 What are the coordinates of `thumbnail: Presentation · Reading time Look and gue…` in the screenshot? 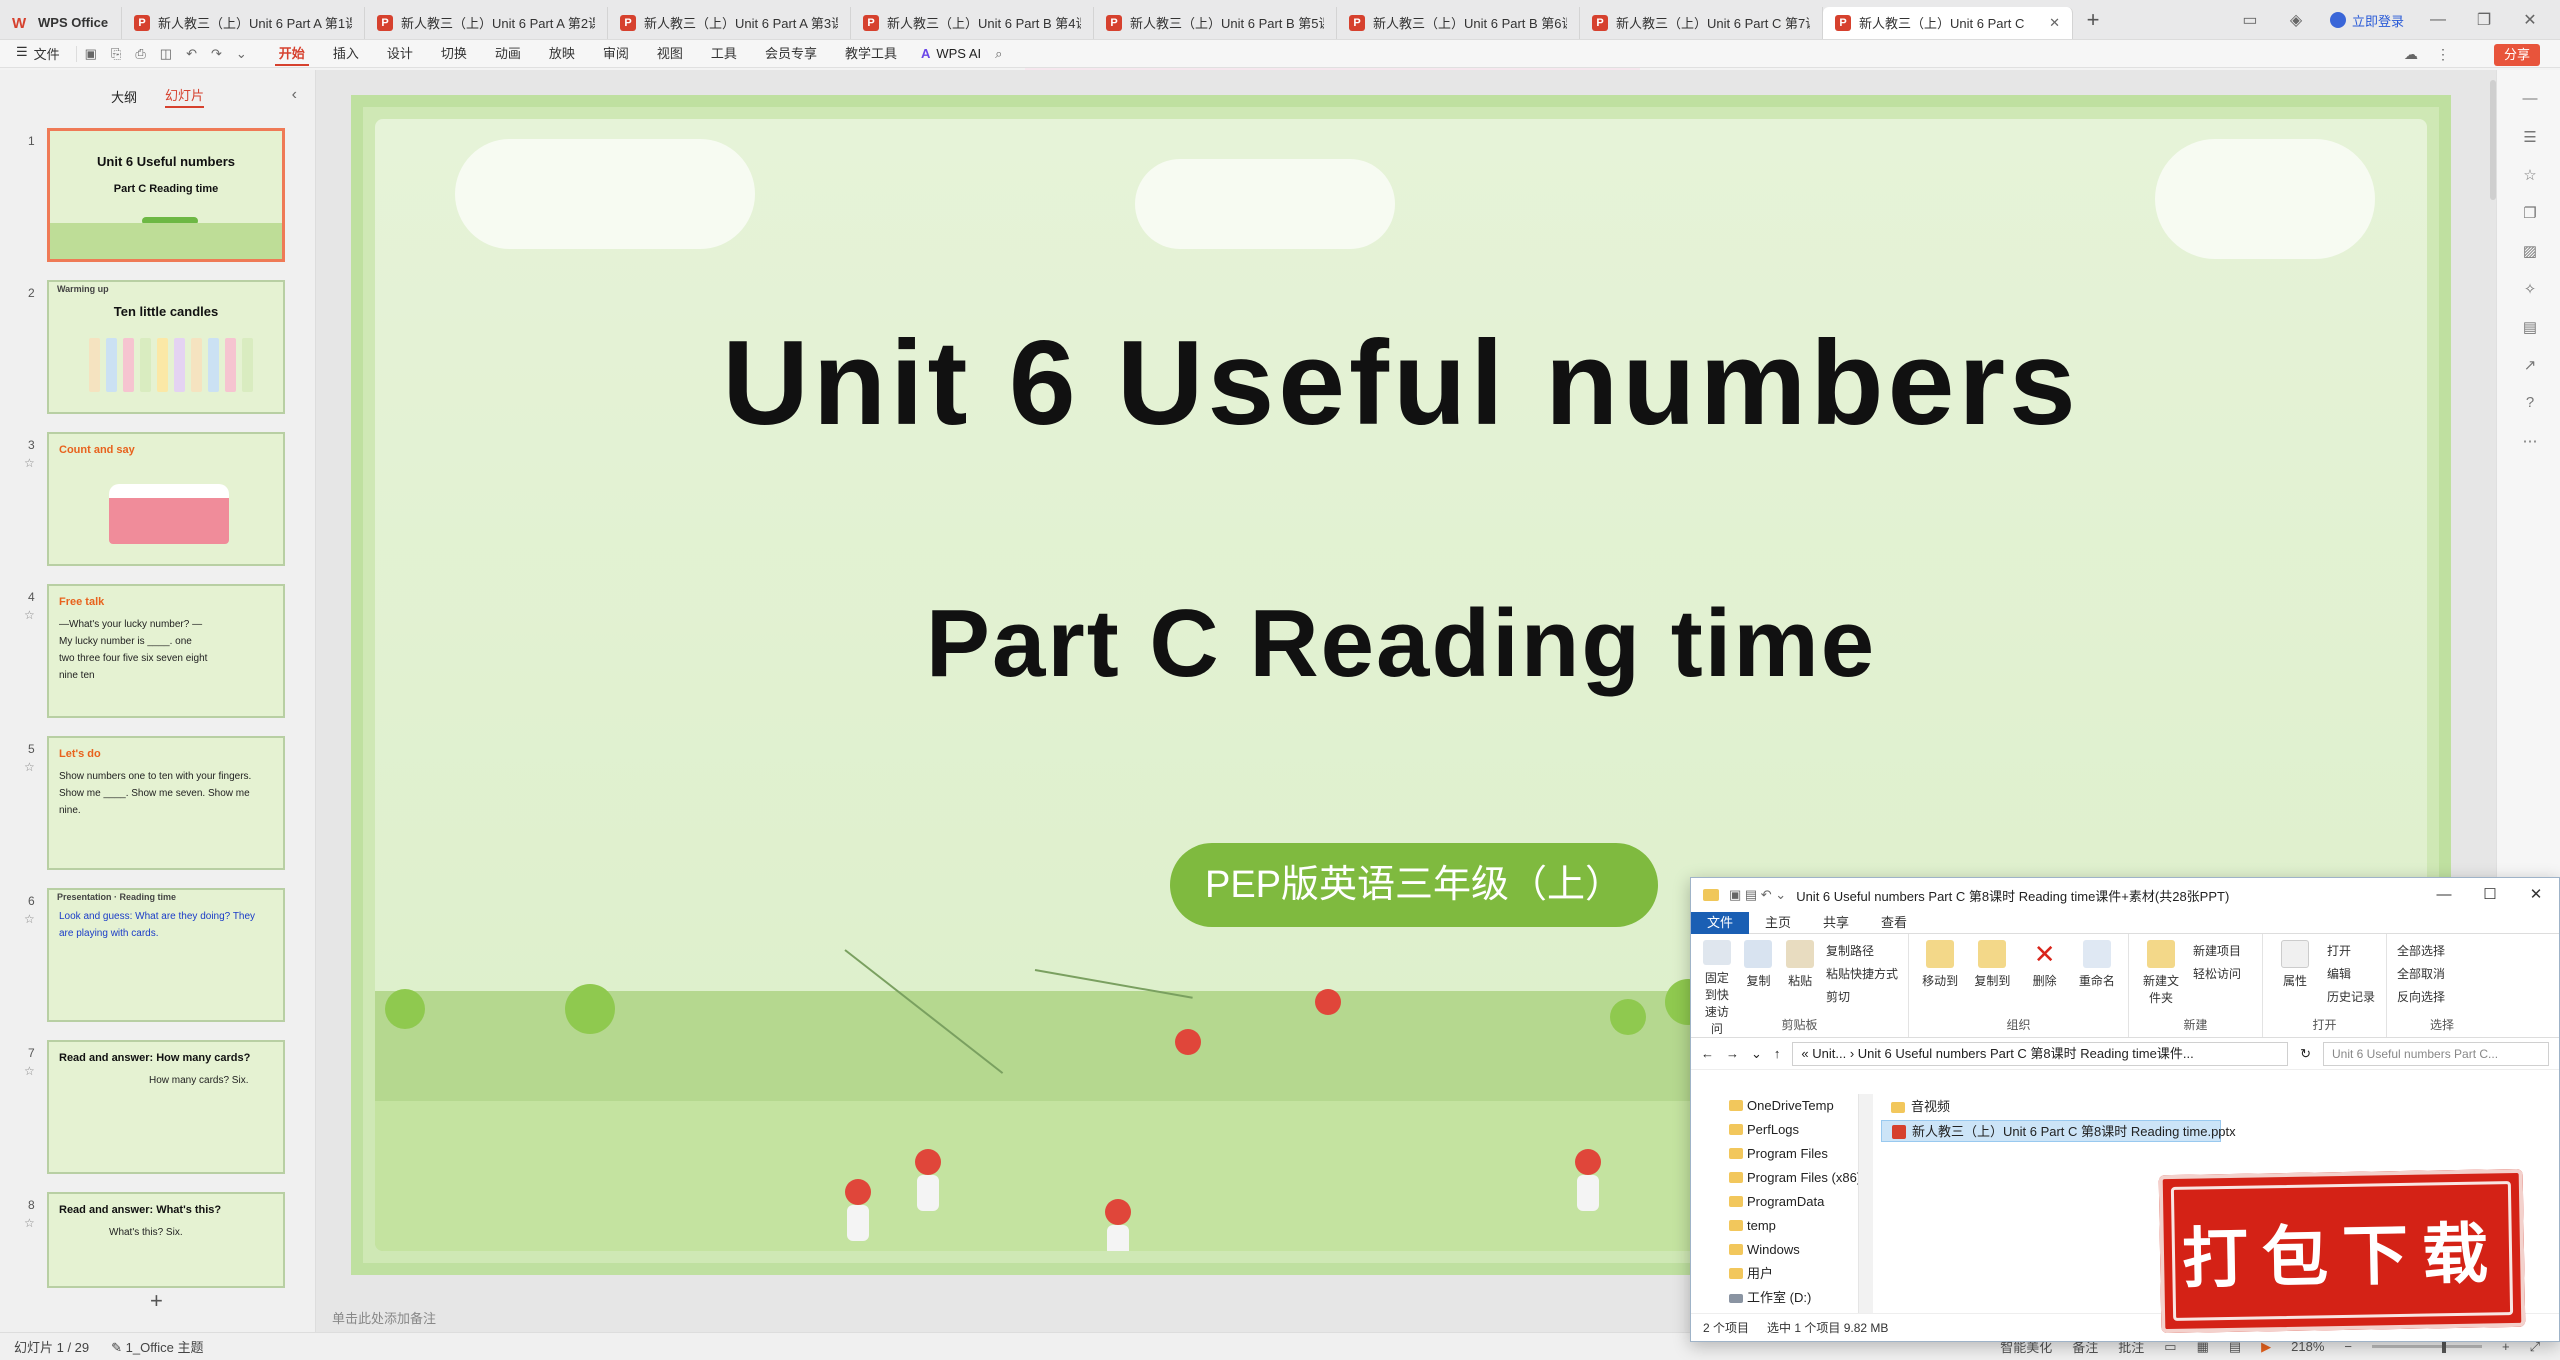 It's located at (166, 955).